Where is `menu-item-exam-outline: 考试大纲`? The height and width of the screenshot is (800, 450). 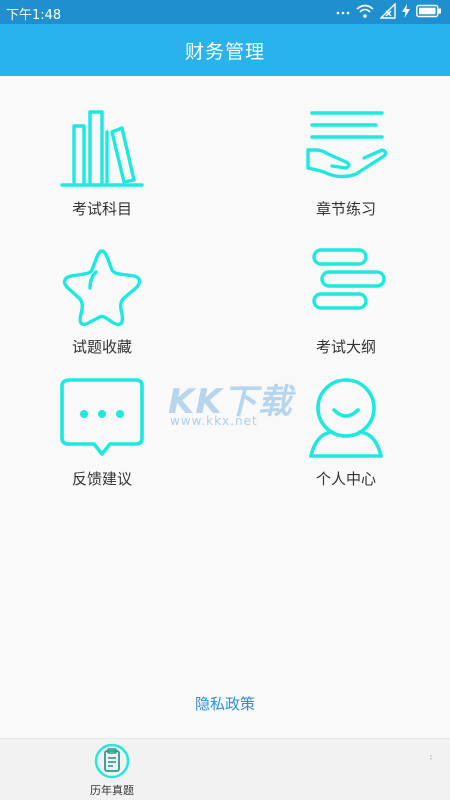
menu-item-exam-outline: 考试大纲 is located at coordinates (346, 308).